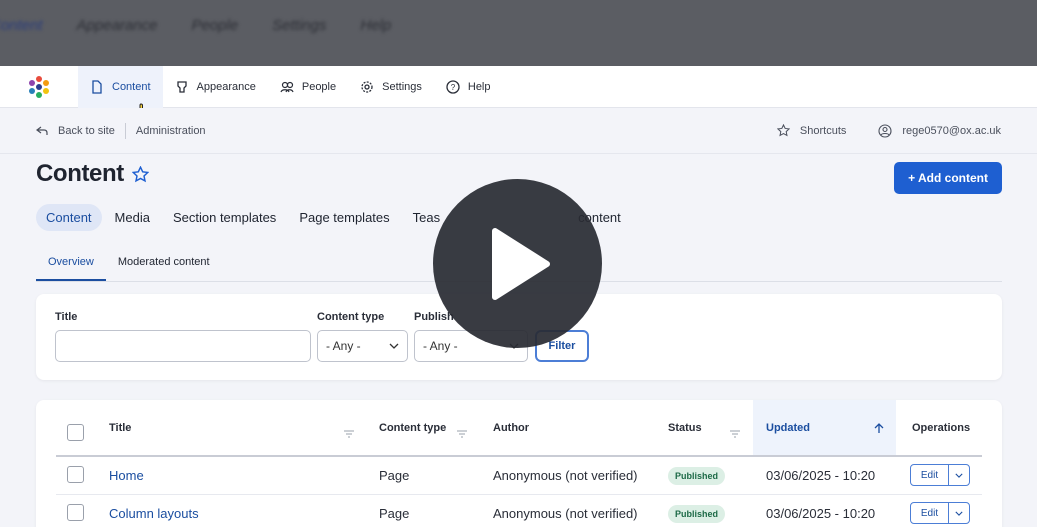 The image size is (1037, 527). I want to click on ghost-item-help: Help, so click(376, 25).